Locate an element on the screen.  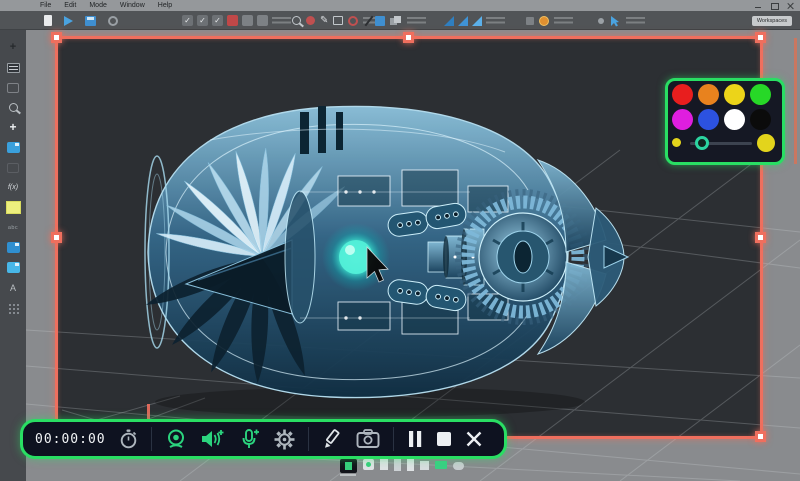
brush-preview-dot is located at coordinates (766, 143).